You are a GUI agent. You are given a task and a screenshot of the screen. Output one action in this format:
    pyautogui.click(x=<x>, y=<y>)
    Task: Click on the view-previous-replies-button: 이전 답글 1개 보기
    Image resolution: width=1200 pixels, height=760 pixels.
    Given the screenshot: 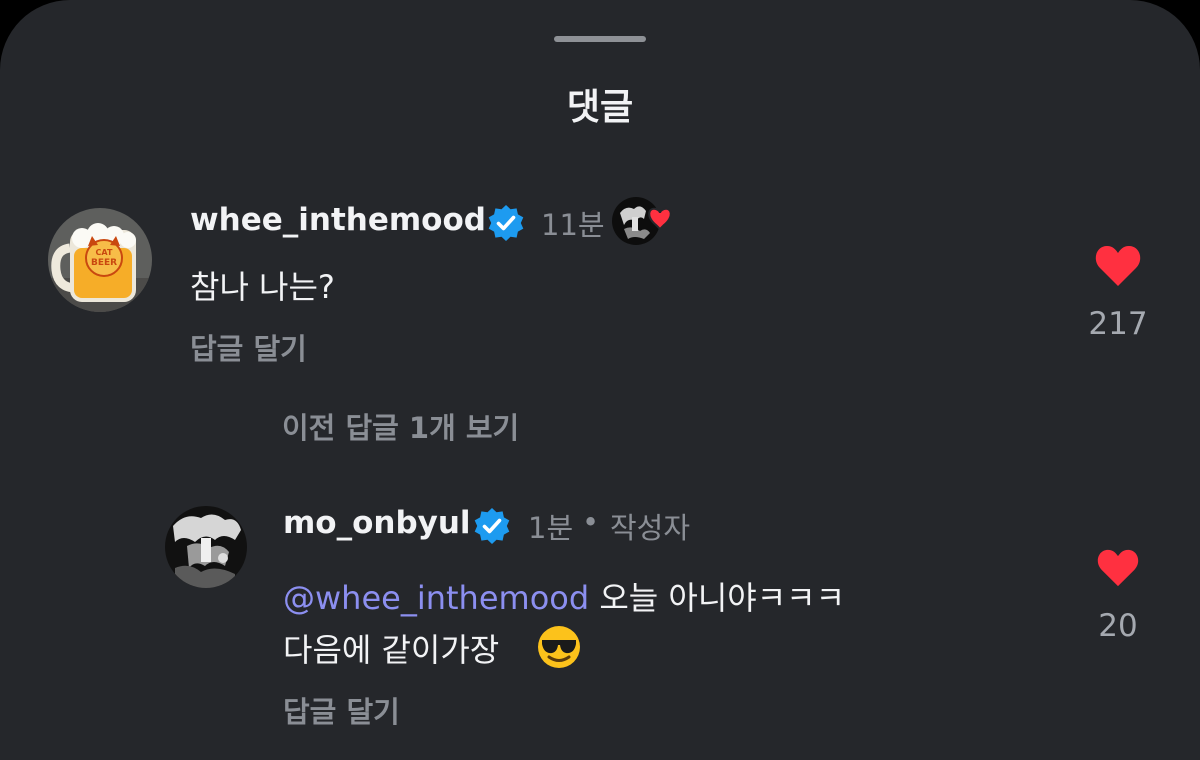 What is the action you would take?
    pyautogui.click(x=400, y=426)
    